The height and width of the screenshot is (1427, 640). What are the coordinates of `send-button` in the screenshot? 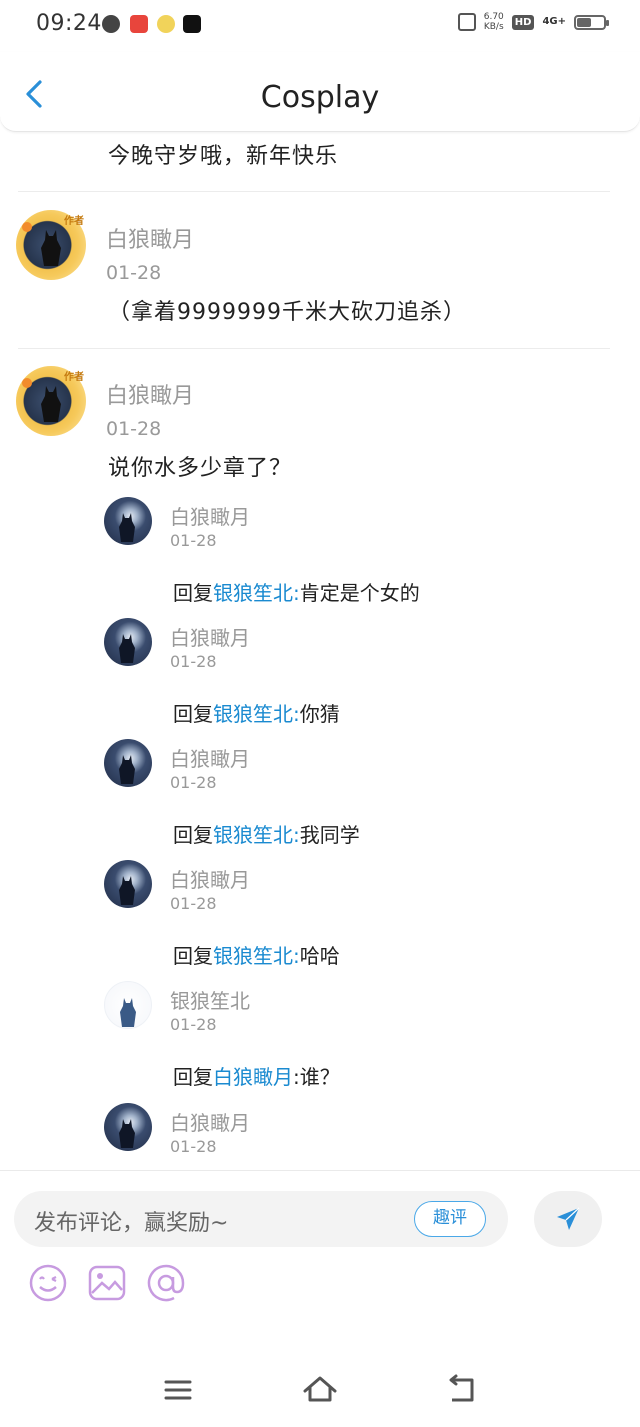 It's located at (568, 1219).